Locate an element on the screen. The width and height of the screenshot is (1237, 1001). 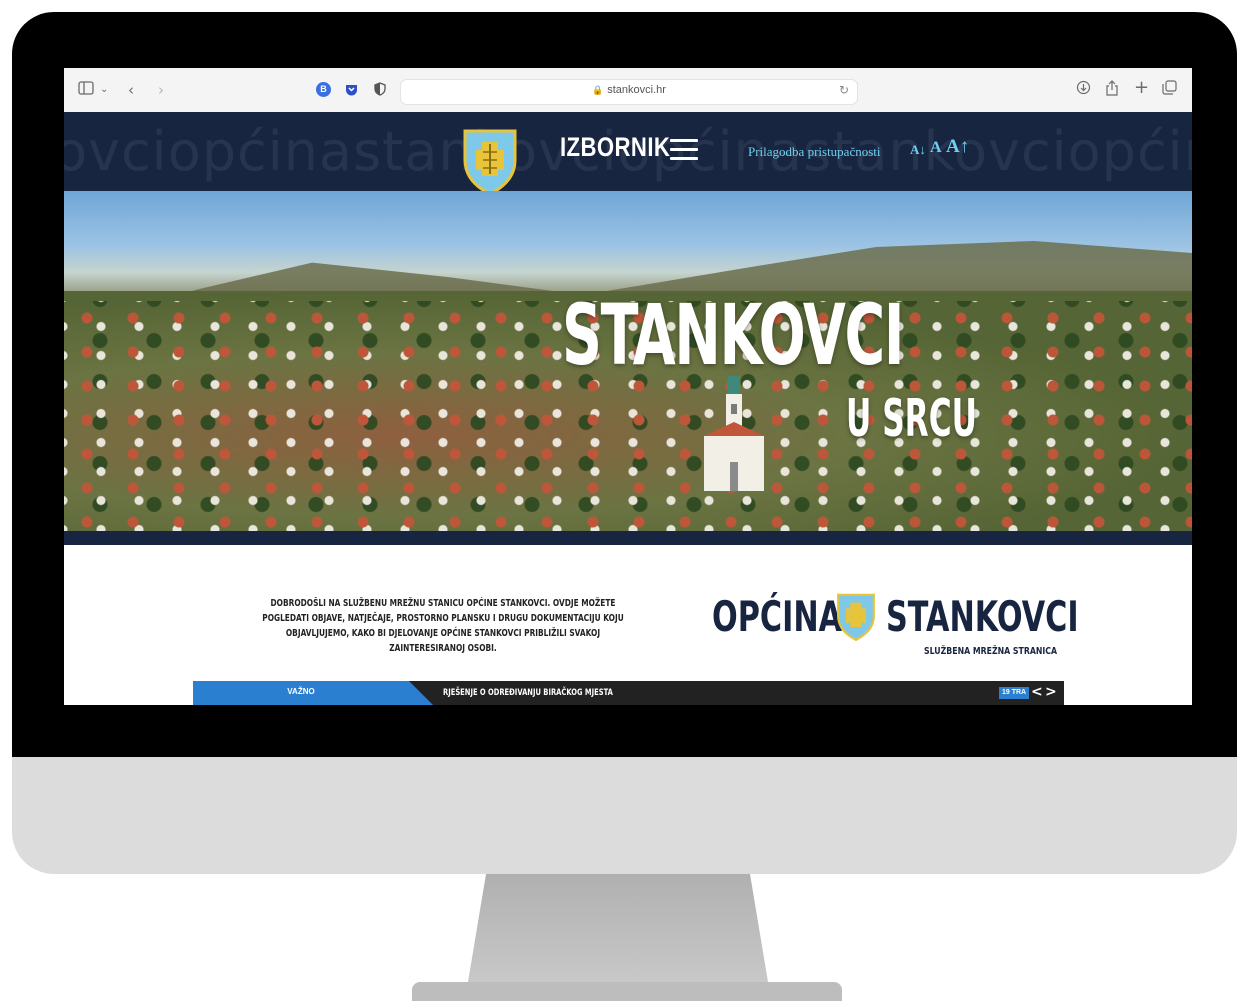
ticker-headline: RJEŠENJE O ODREĐIVANJU BIRAČKOG MJESTA is located at coordinates (528, 693).